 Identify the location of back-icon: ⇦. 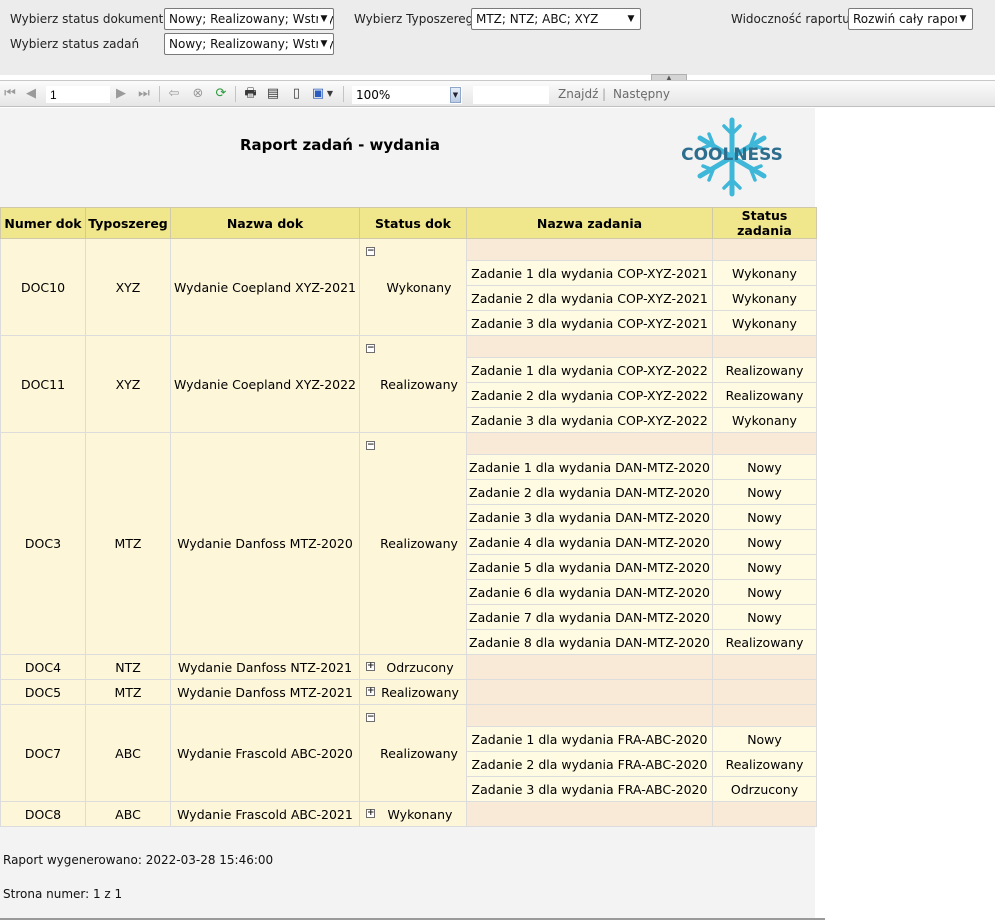
(174, 94).